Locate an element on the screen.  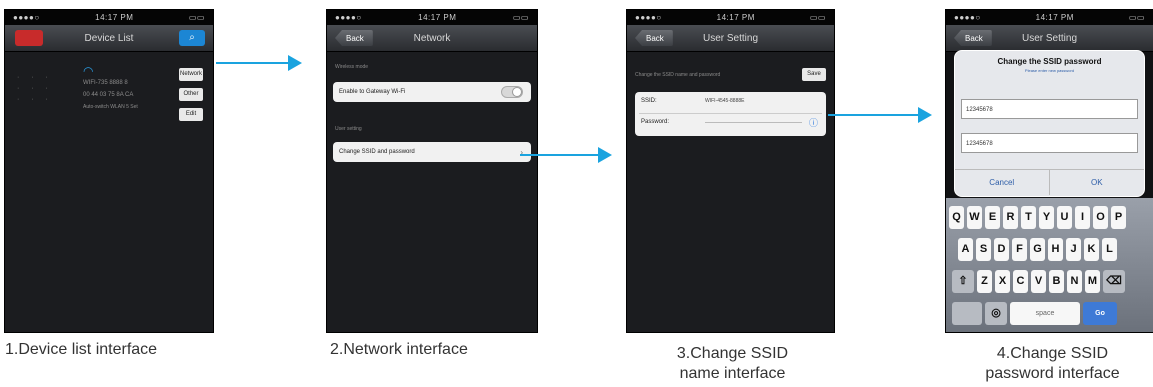
key-p: P is located at coordinates (1118, 217).